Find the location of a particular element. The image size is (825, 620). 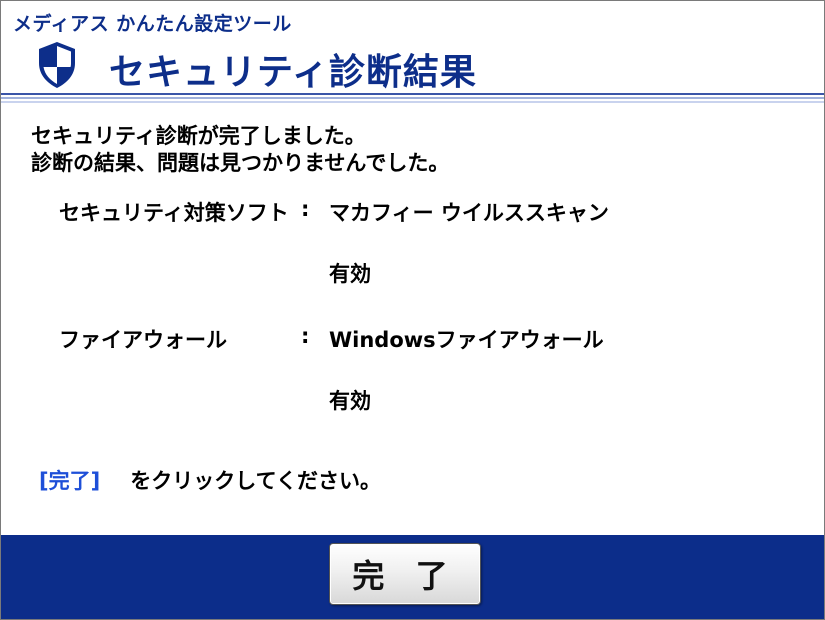

shield-icon is located at coordinates (57, 65).